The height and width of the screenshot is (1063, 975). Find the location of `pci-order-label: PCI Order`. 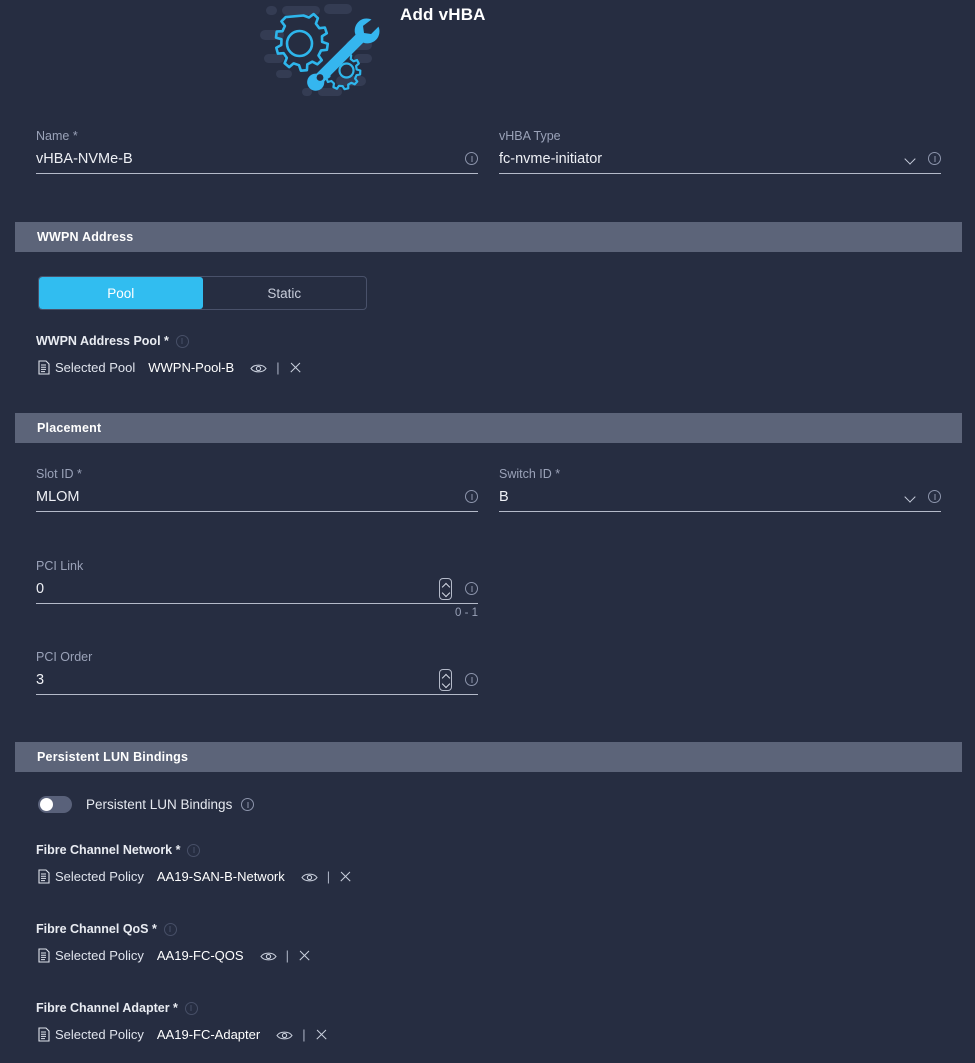

pci-order-label: PCI Order is located at coordinates (64, 657).